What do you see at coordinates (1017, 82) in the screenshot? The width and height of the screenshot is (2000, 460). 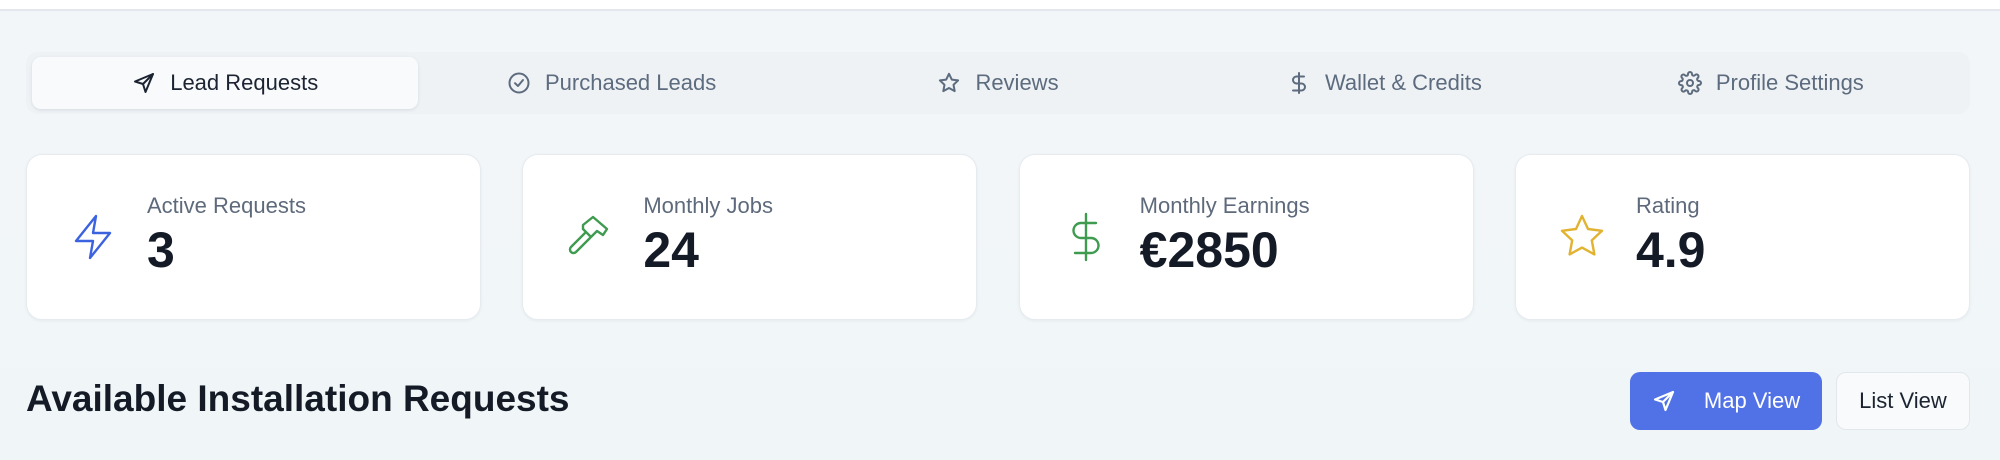 I see `tab-label: Reviews` at bounding box center [1017, 82].